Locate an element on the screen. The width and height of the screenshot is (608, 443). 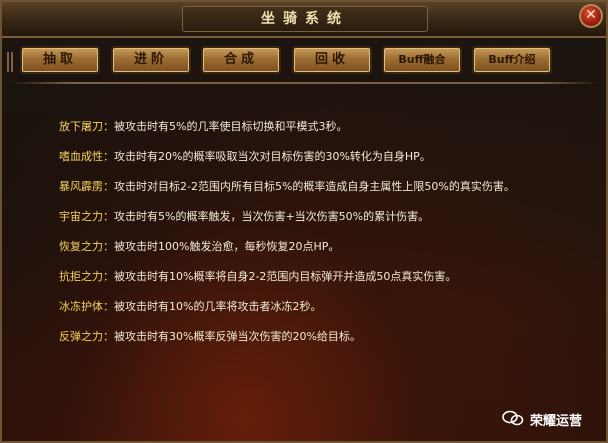
buff-name: 冰冻护体： is located at coordinates (86, 306).